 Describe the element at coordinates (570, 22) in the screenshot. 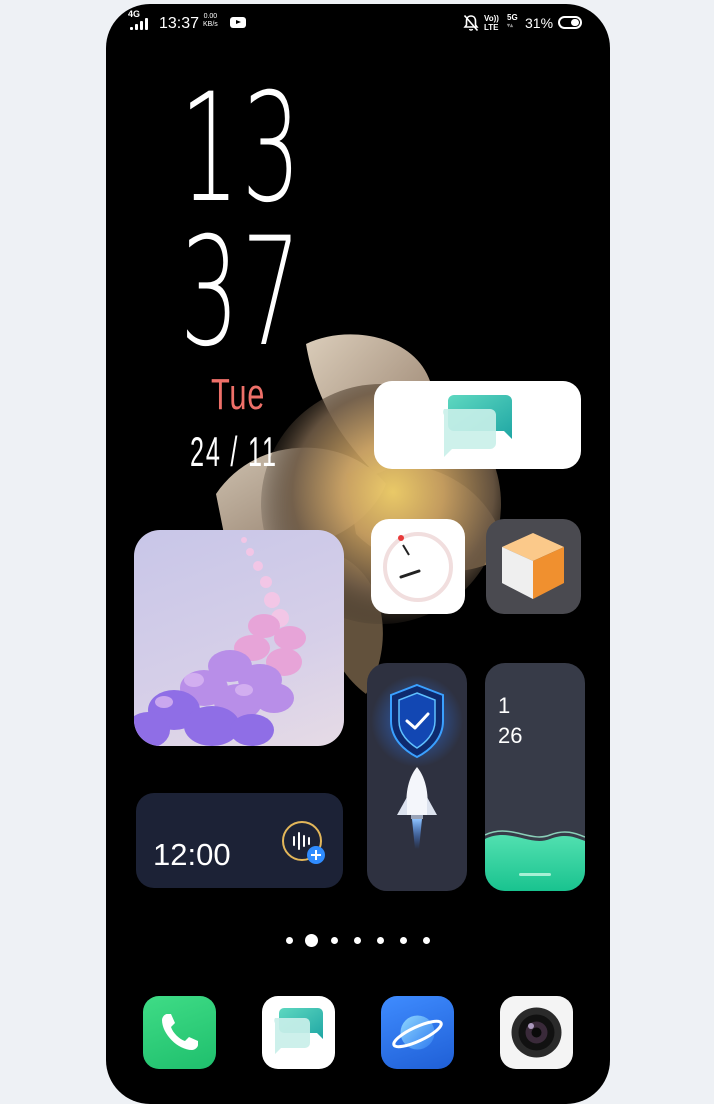

I see `battery-icon` at that location.